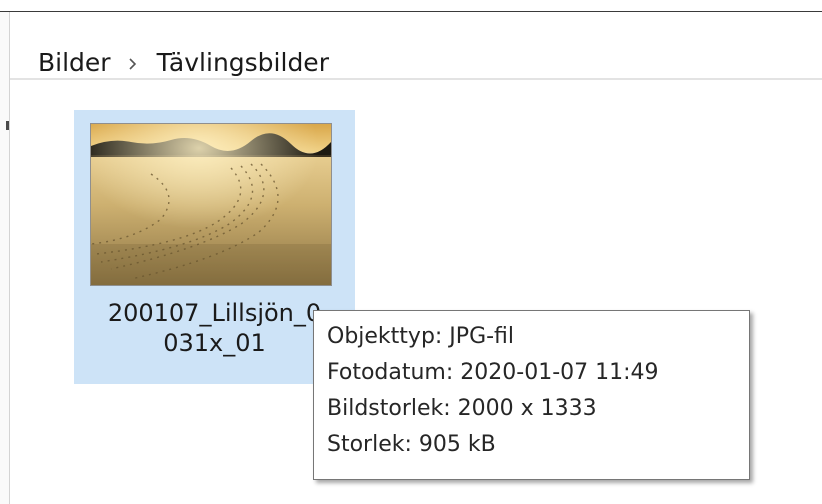  What do you see at coordinates (411, 444) in the screenshot?
I see `tooltip-file-size: Storlek: 905 kB` at bounding box center [411, 444].